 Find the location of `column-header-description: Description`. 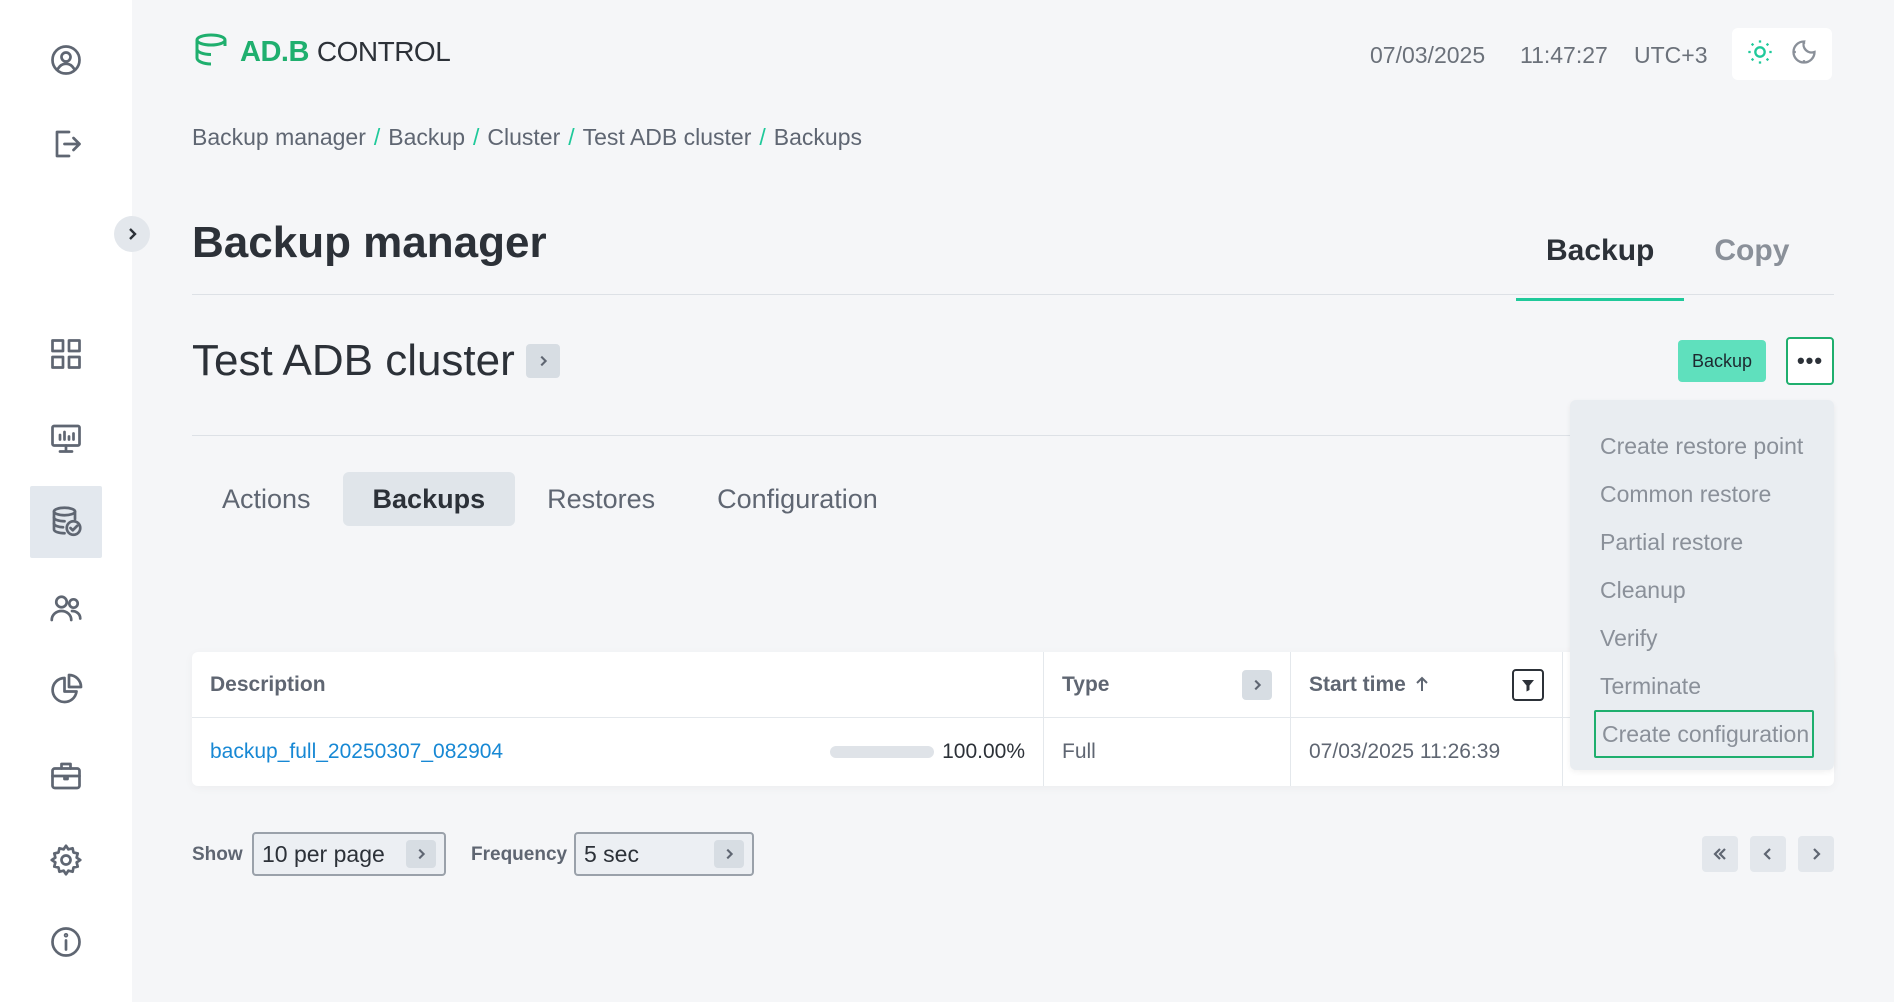

column-header-description: Description is located at coordinates (618, 684).